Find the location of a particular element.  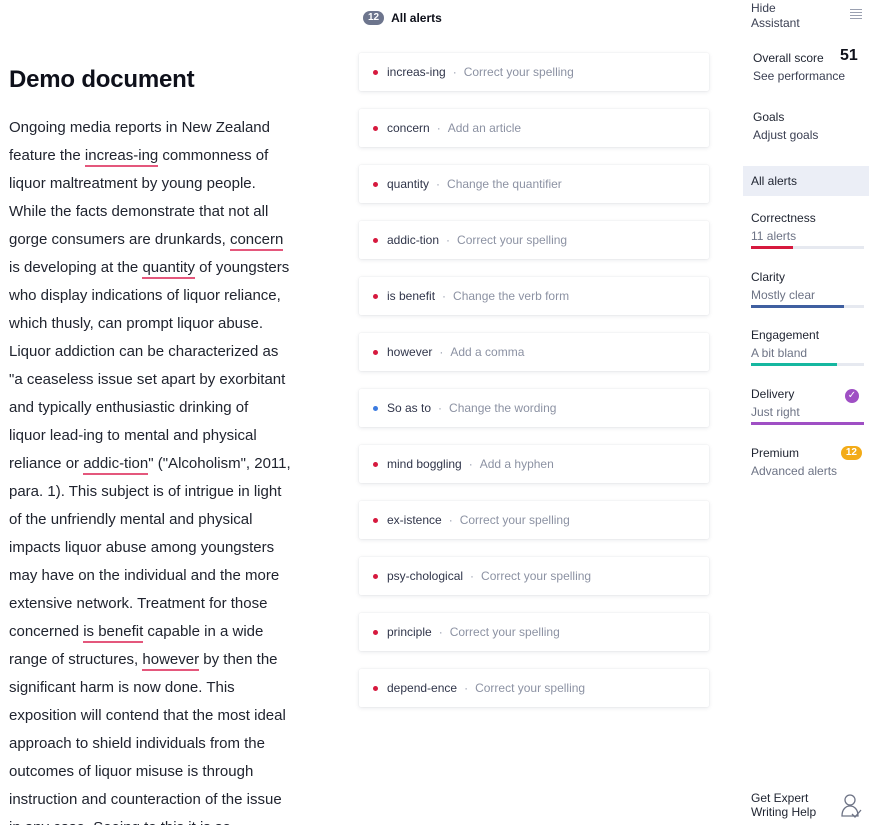

category-progress-track is located at coordinates (807, 423).